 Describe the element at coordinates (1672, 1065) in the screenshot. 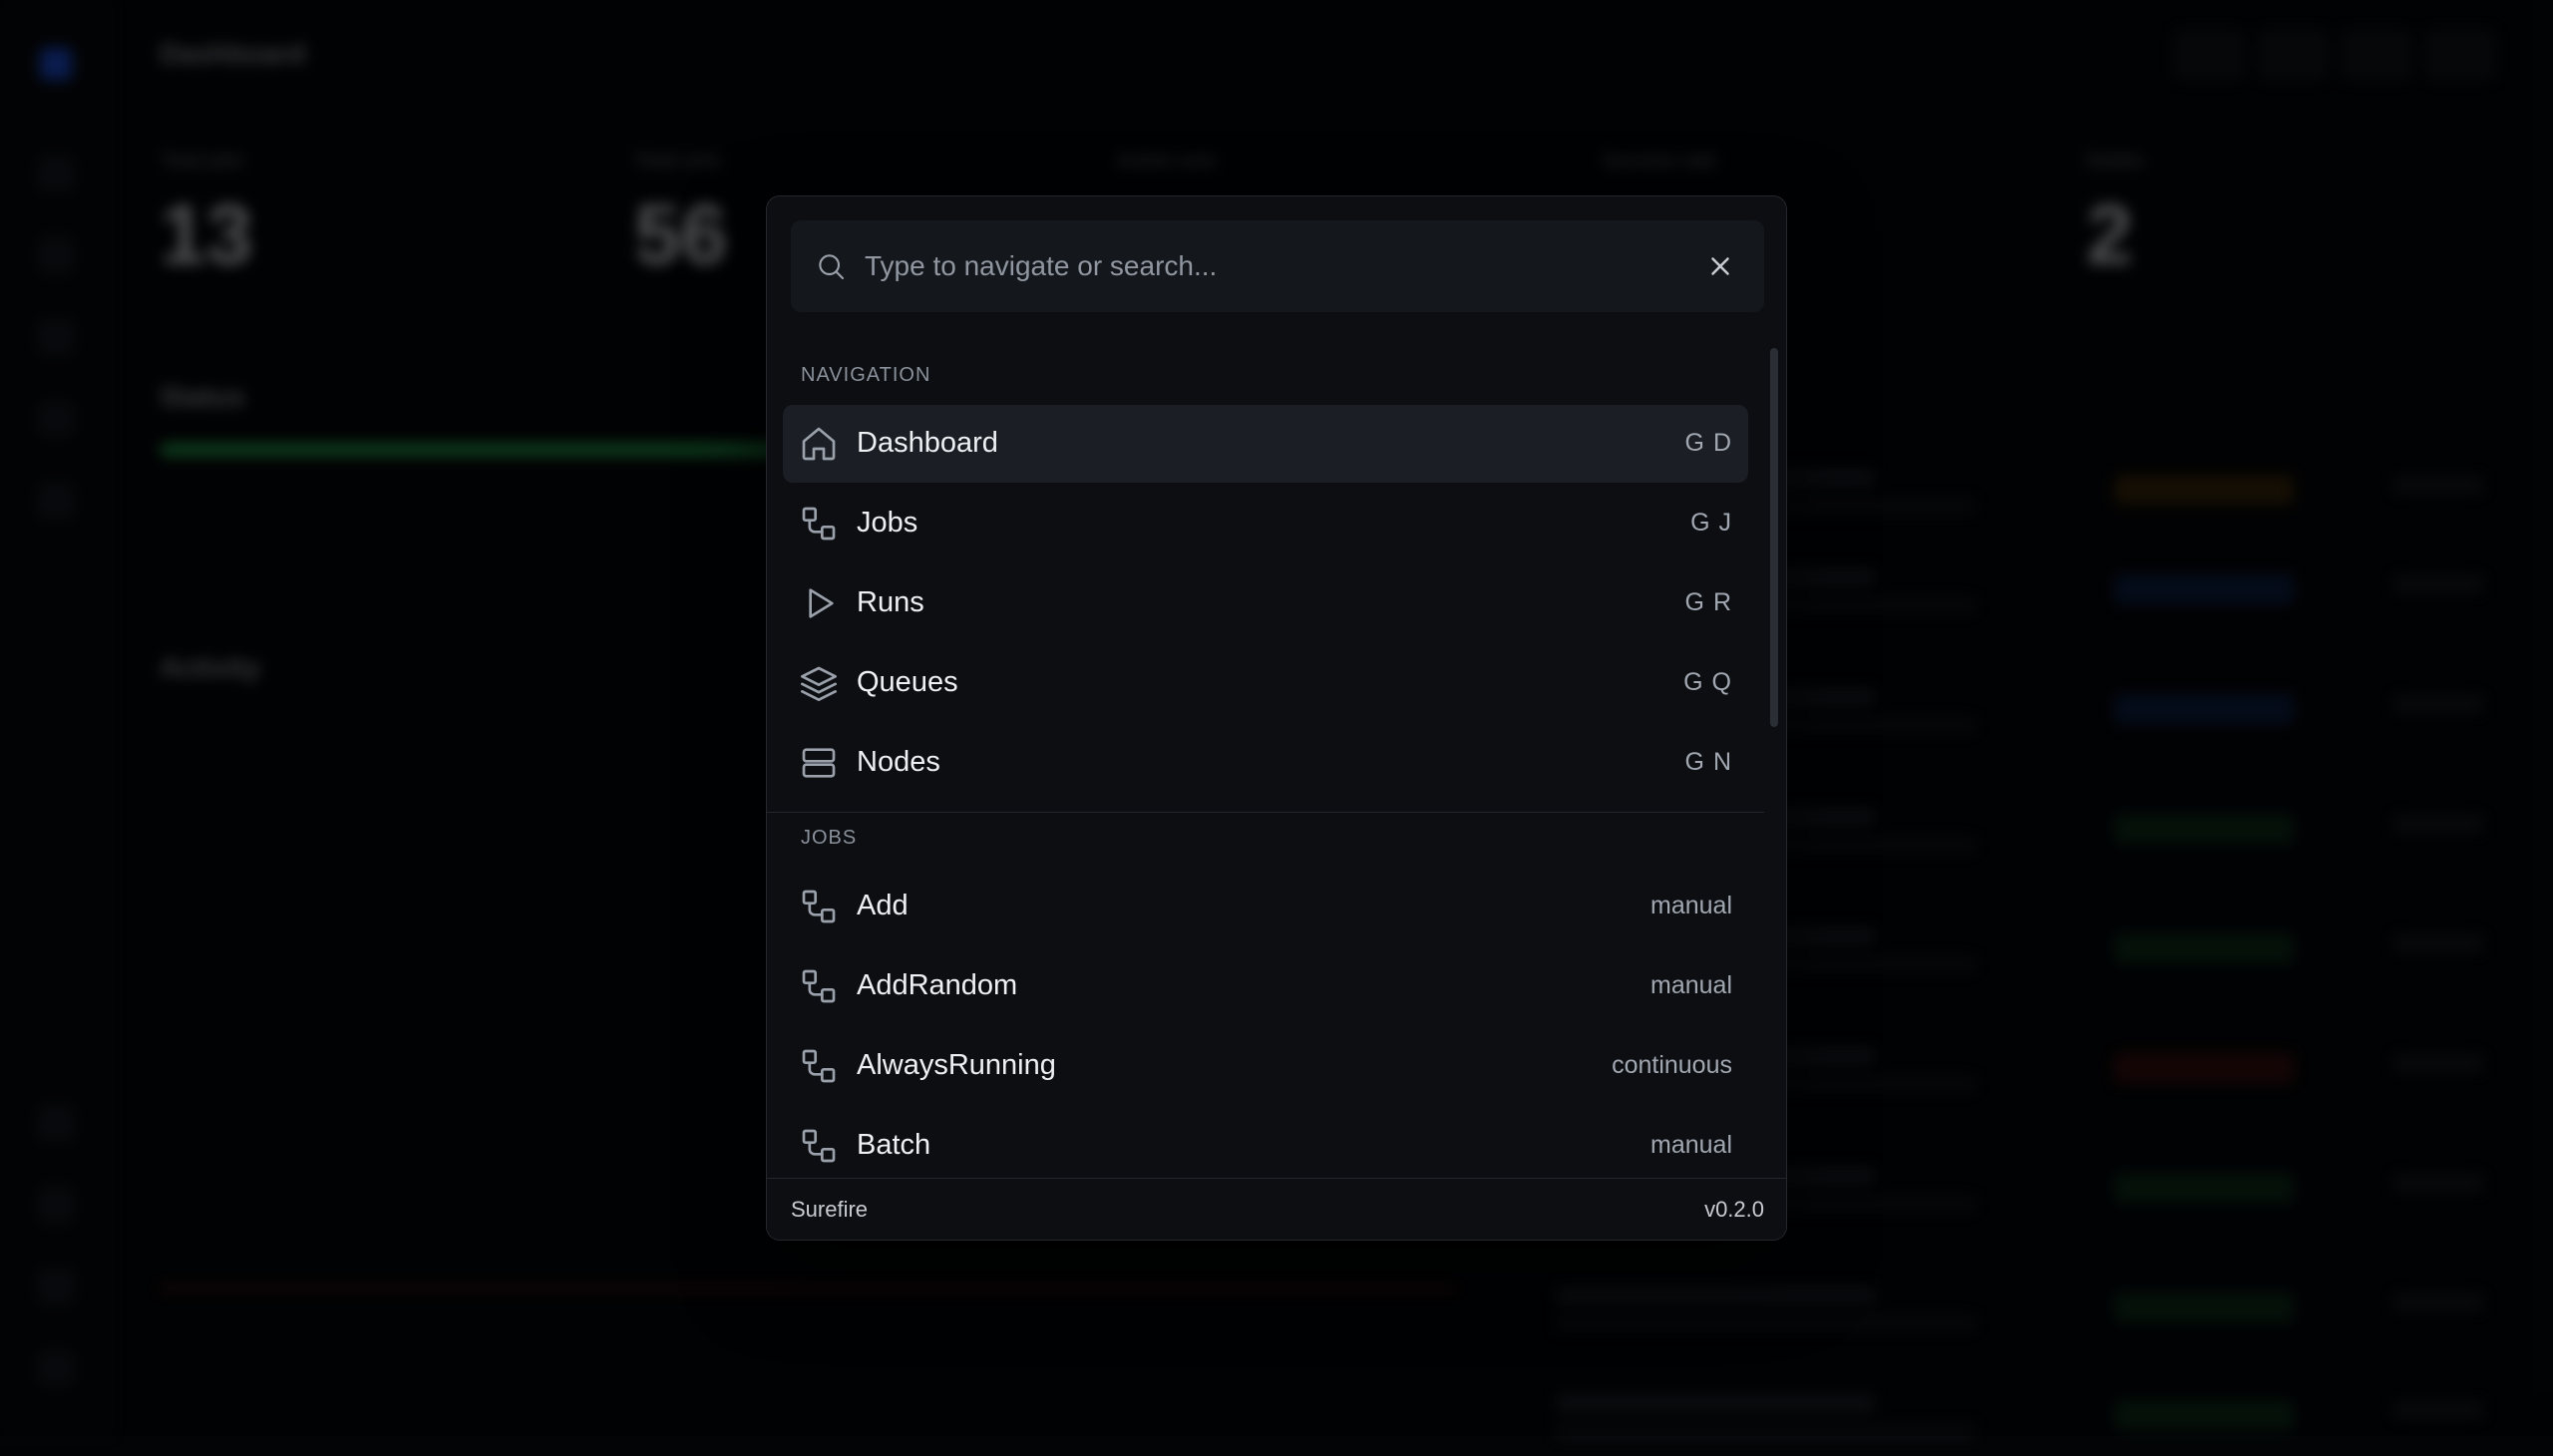

I see `job-trigger: continuous` at that location.